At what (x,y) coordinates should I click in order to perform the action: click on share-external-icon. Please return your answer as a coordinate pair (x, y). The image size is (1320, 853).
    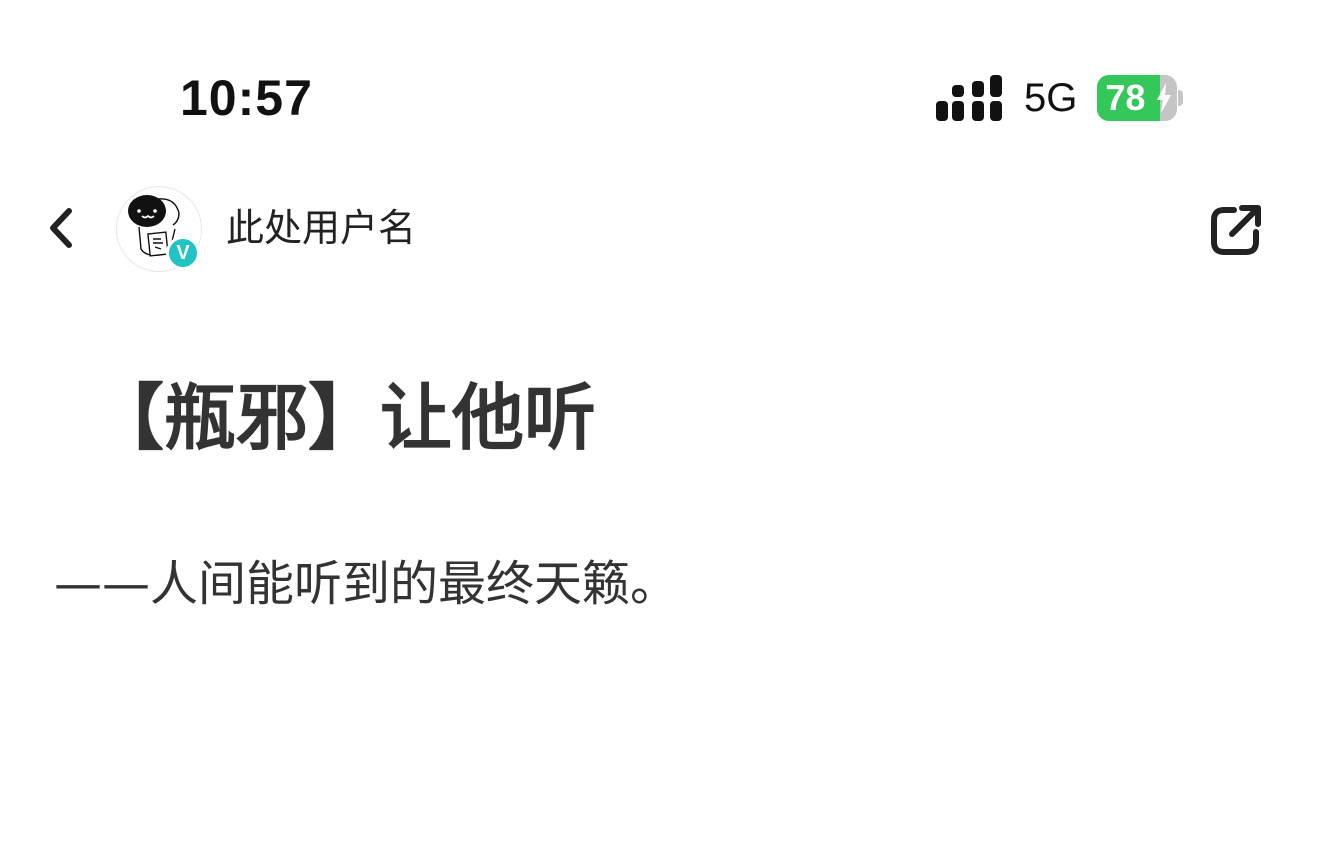
    Looking at the image, I should click on (1236, 230).